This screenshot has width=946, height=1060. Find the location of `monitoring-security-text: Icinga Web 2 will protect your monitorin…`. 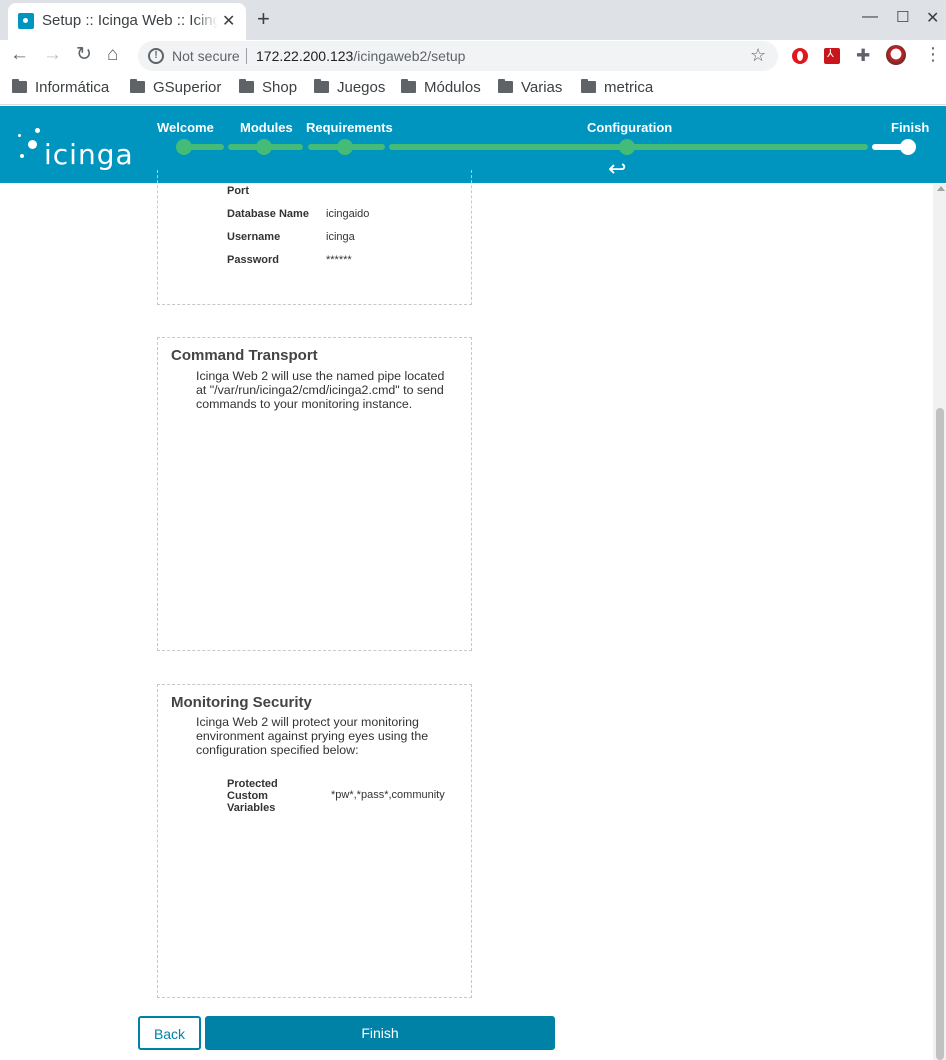

monitoring-security-text: Icinga Web 2 will protect your monitorin… is located at coordinates (312, 736).